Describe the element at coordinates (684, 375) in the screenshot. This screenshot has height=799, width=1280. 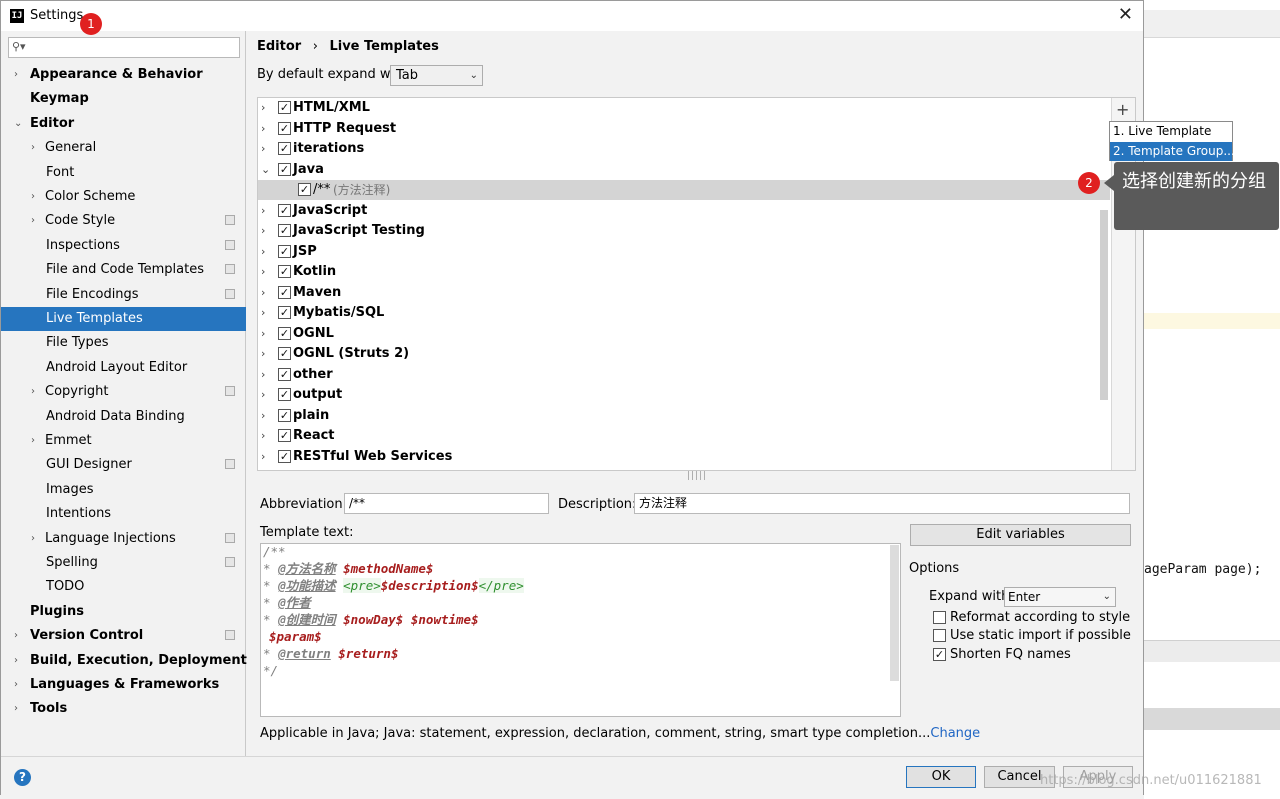
I see `template-group-other: › ✓ other` at that location.